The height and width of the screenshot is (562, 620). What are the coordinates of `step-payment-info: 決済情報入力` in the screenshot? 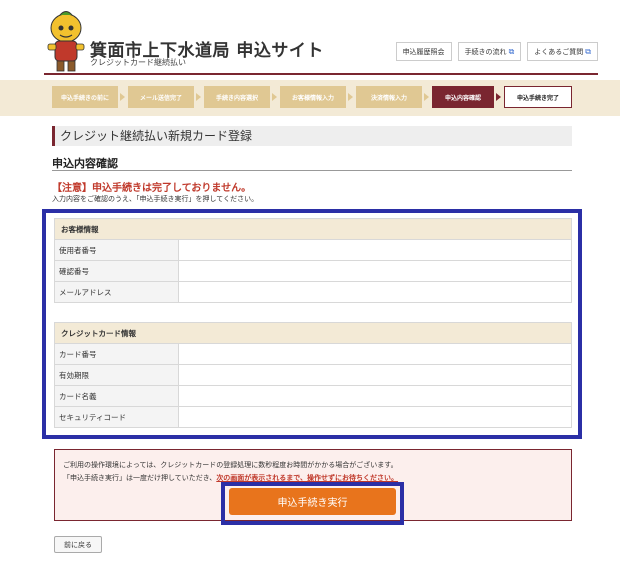 It's located at (389, 97).